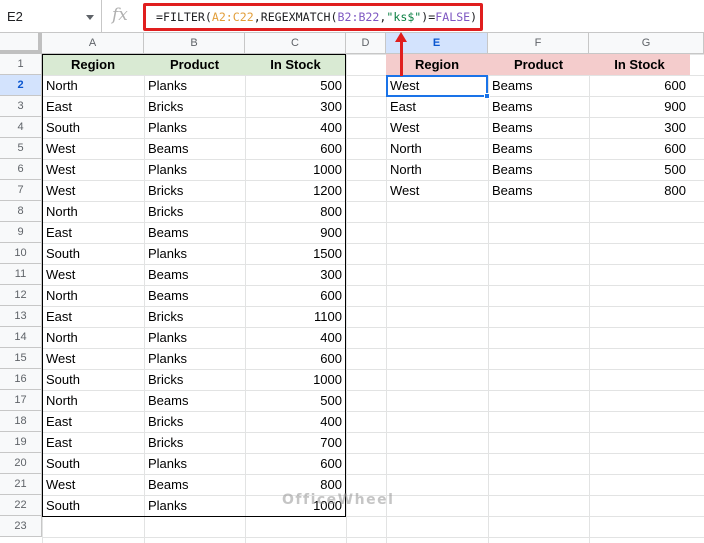 The image size is (704, 543). What do you see at coordinates (21, 169) in the screenshot?
I see `row-header: 6` at bounding box center [21, 169].